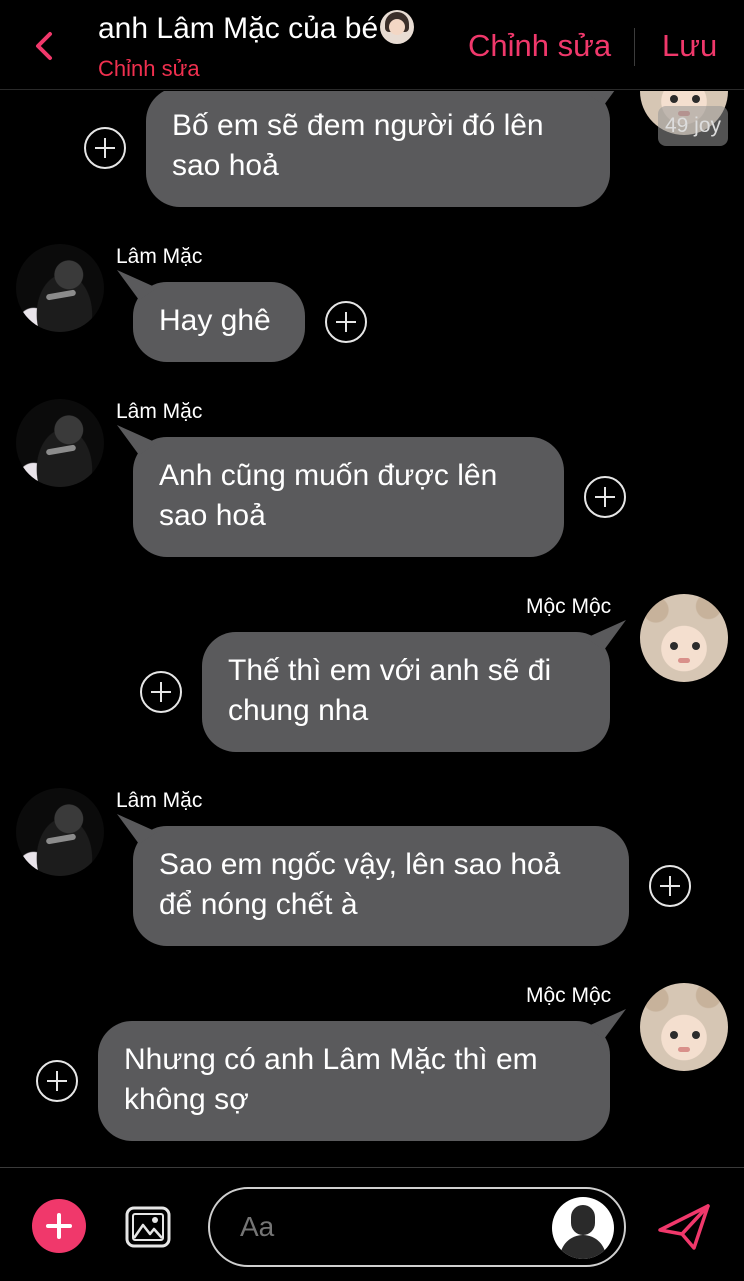  I want to click on plus-icon, so click(59, 1226).